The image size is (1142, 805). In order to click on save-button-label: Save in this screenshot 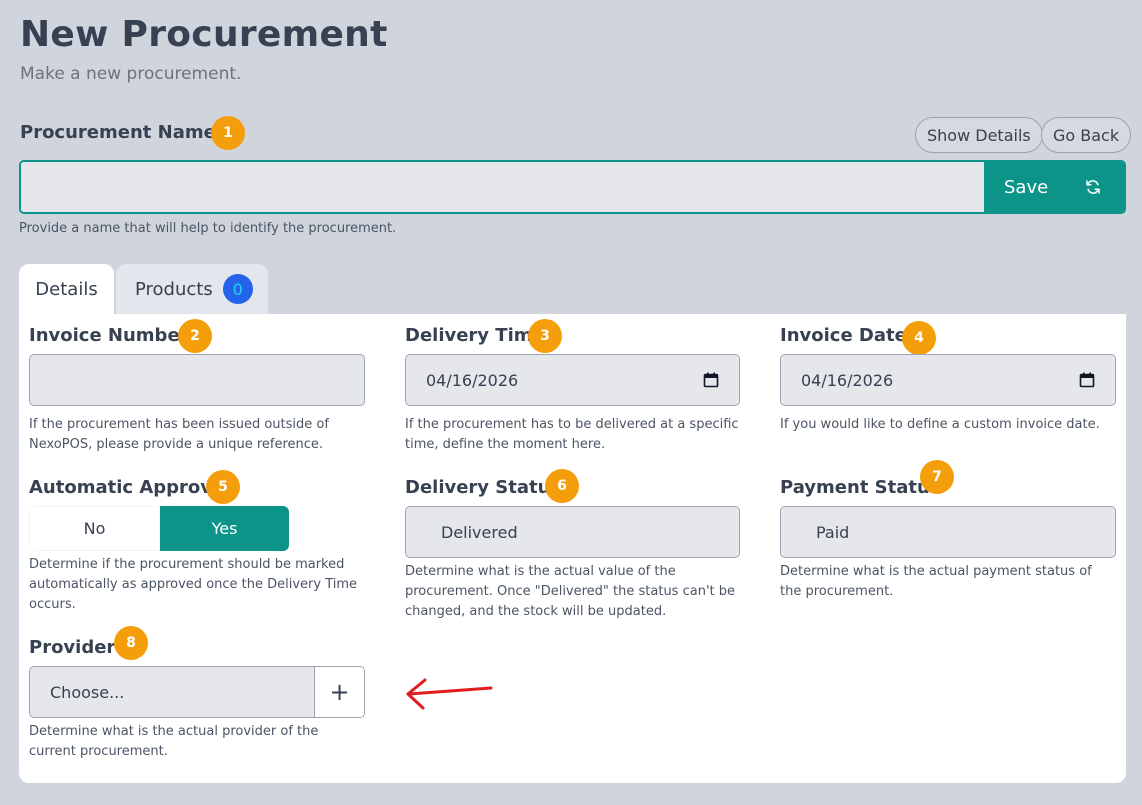, I will do `click(1026, 187)`.